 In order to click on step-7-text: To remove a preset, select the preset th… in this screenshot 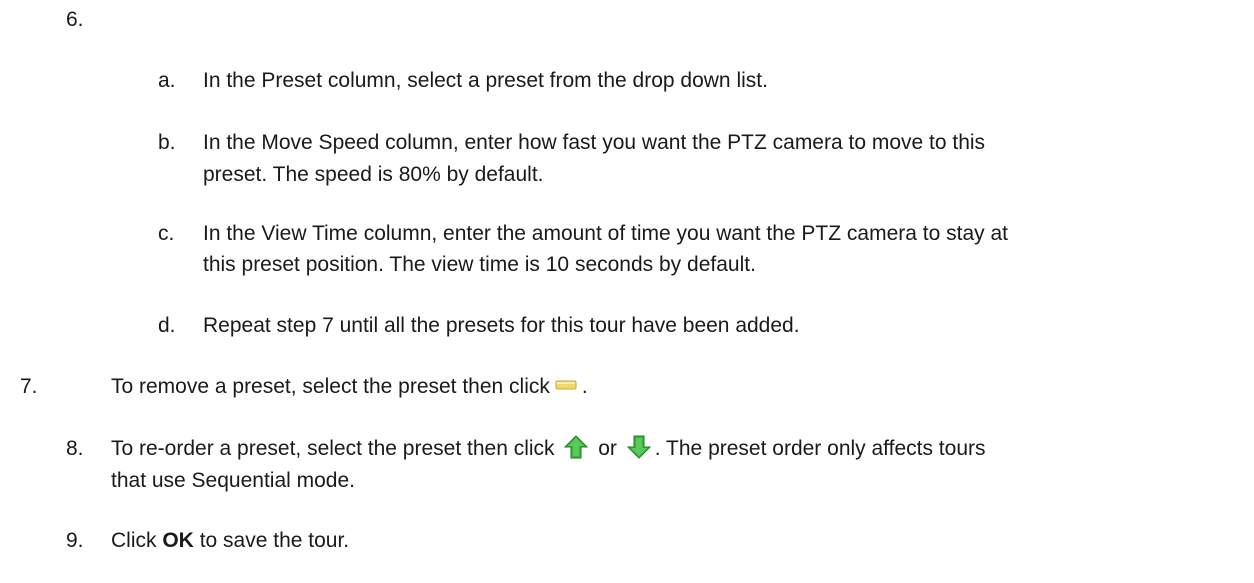, I will do `click(349, 387)`.